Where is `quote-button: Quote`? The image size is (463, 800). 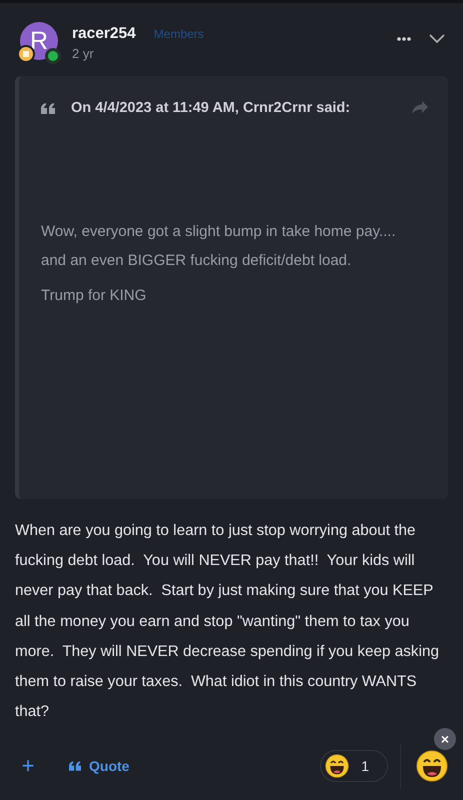 quote-button: Quote is located at coordinates (99, 766).